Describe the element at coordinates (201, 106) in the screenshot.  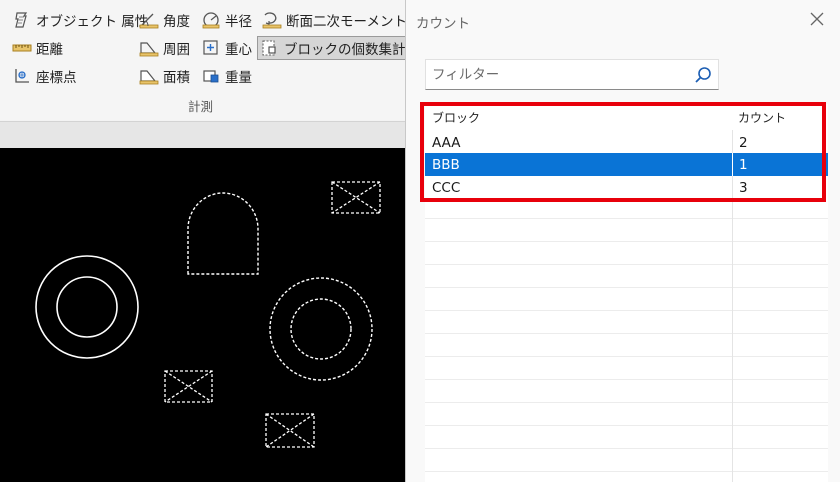
I see `ribbon-group-label: 計測` at that location.